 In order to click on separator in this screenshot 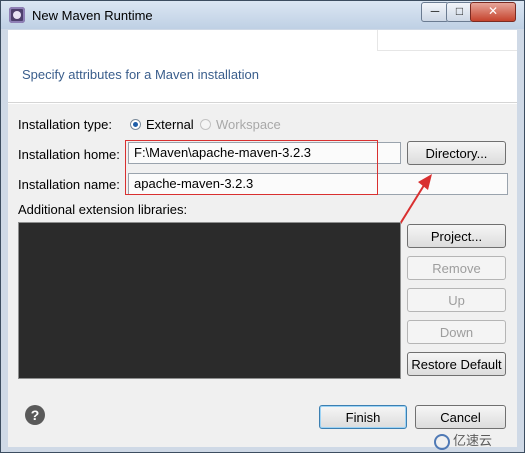, I will do `click(262, 103)`.